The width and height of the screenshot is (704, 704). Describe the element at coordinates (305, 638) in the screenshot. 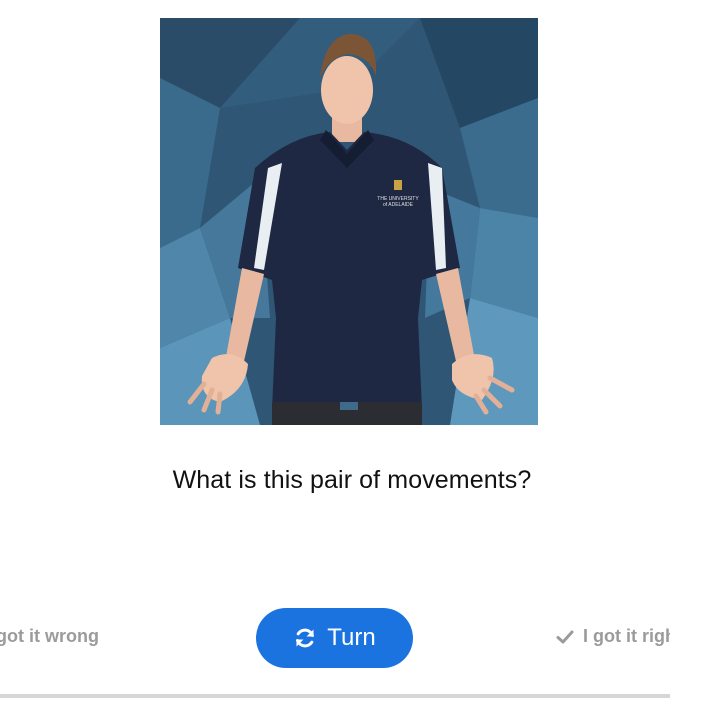

I see `refresh-icon` at that location.